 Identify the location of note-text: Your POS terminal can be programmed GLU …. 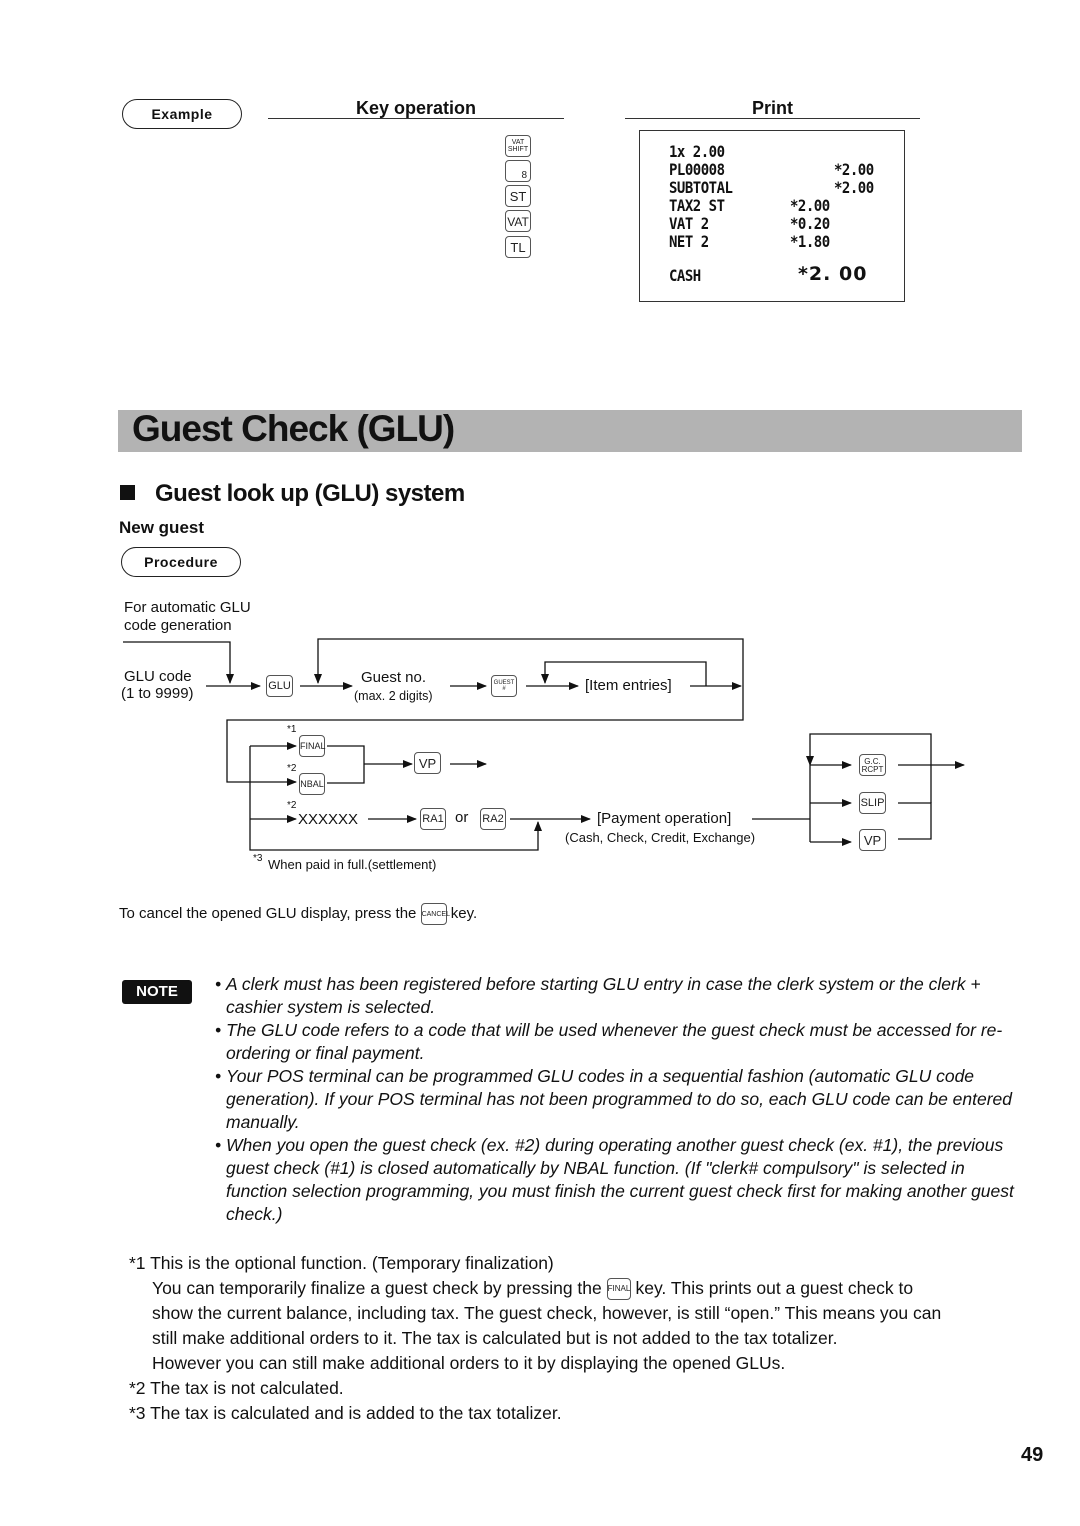
(619, 1099).